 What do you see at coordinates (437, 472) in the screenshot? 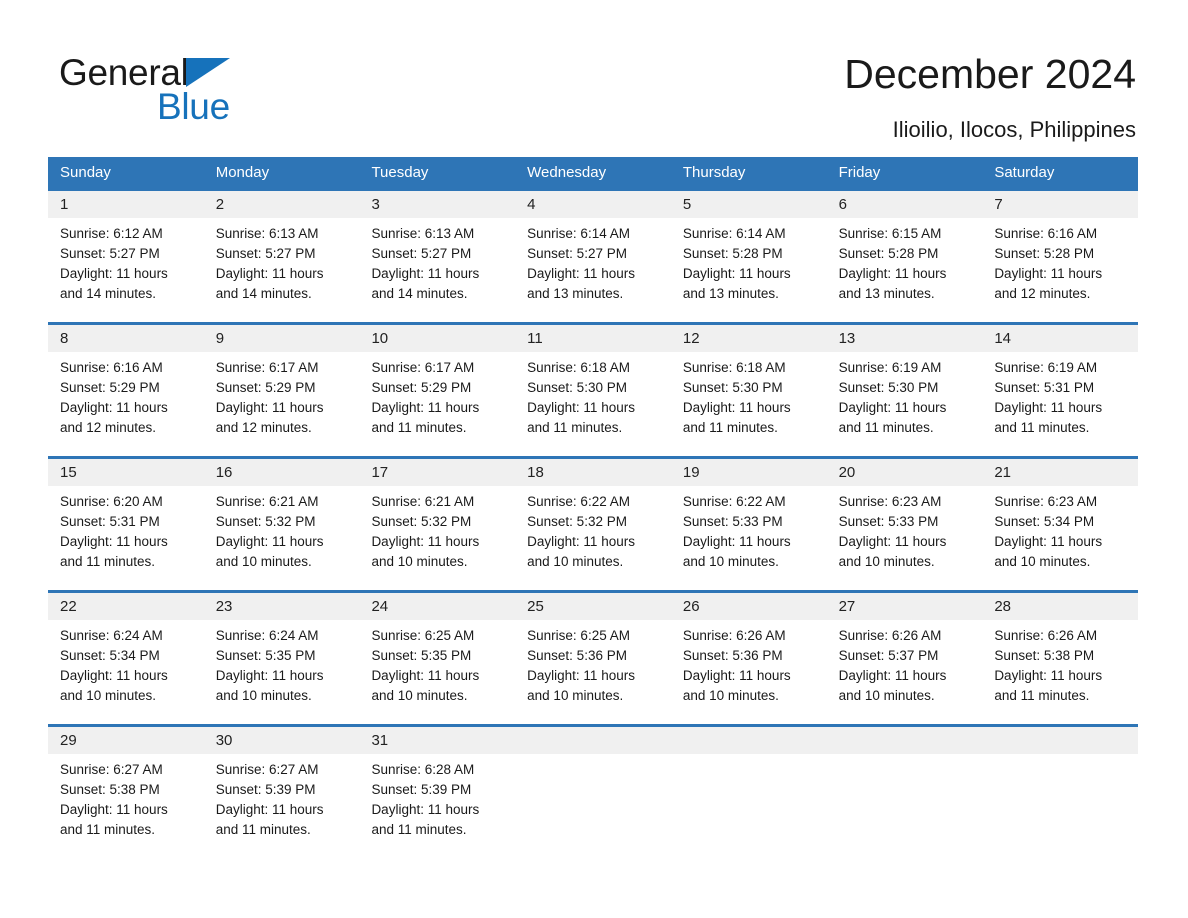
I see `day-number: 17` at bounding box center [437, 472].